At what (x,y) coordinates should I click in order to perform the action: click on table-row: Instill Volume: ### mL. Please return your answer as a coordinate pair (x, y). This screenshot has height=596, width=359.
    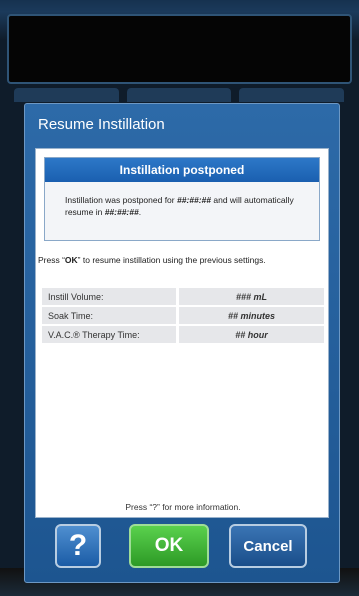
    Looking at the image, I should click on (183, 296).